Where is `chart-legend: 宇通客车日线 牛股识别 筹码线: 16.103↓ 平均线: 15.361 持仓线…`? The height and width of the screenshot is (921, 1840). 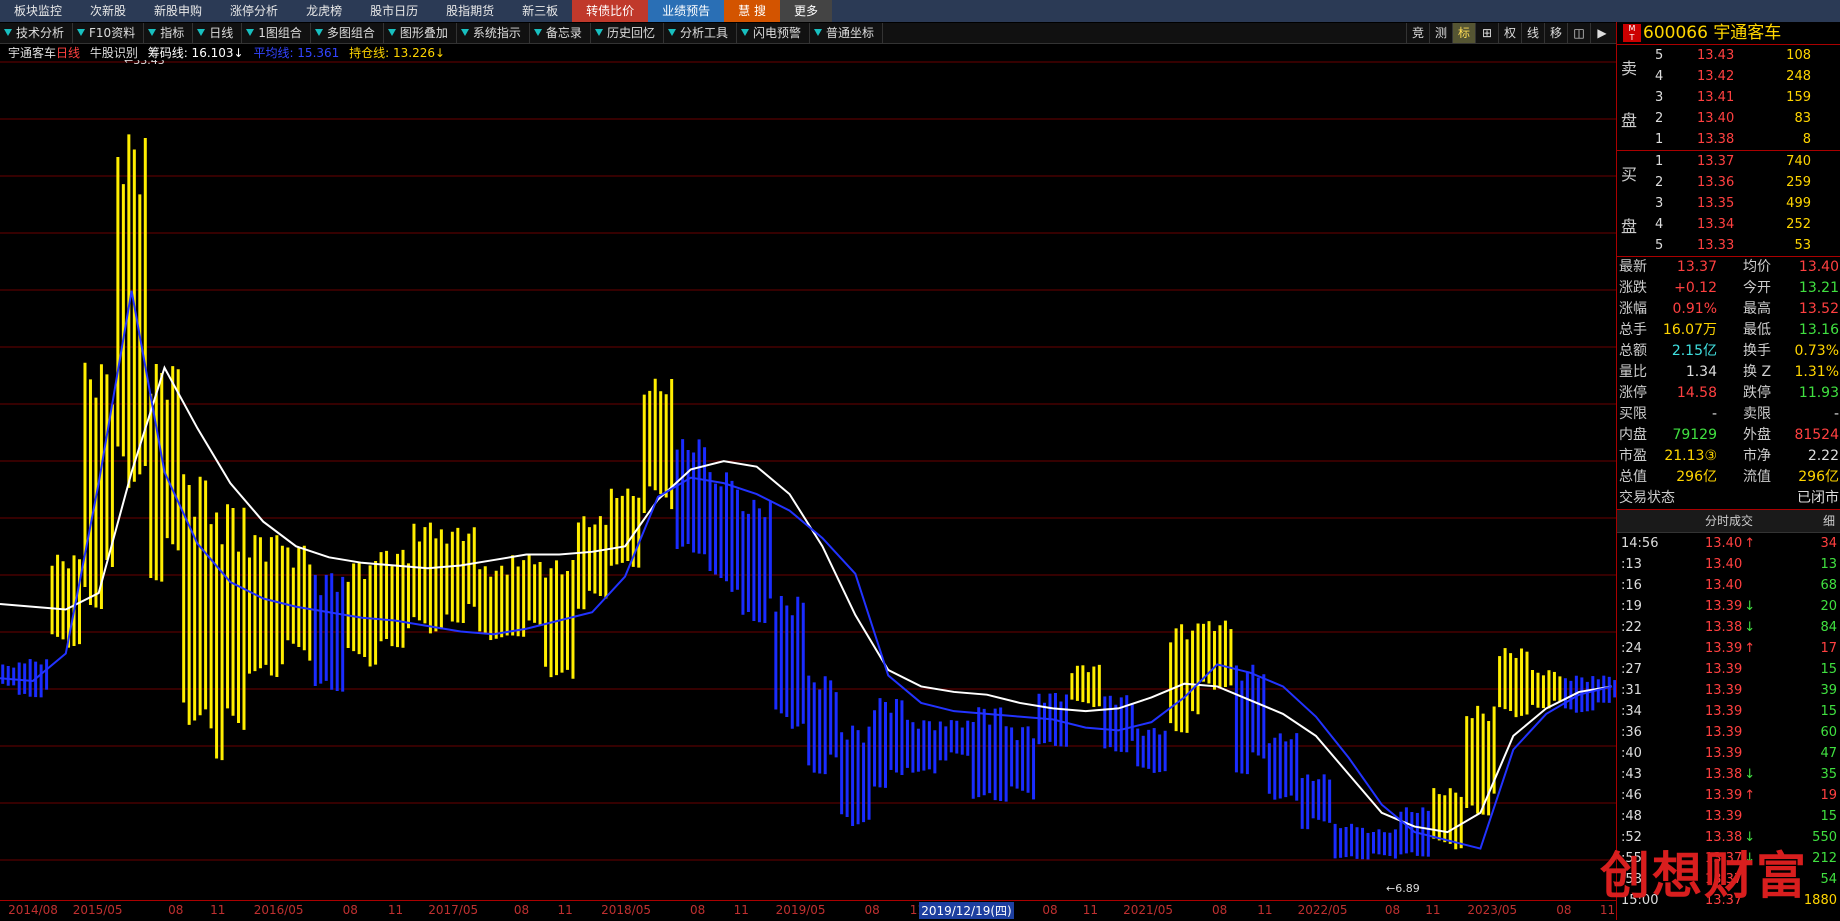
chart-legend: 宇通客车日线 牛股识别 筹码线: 16.103↓ 平均线: 15.361 持仓线… is located at coordinates (229, 52).